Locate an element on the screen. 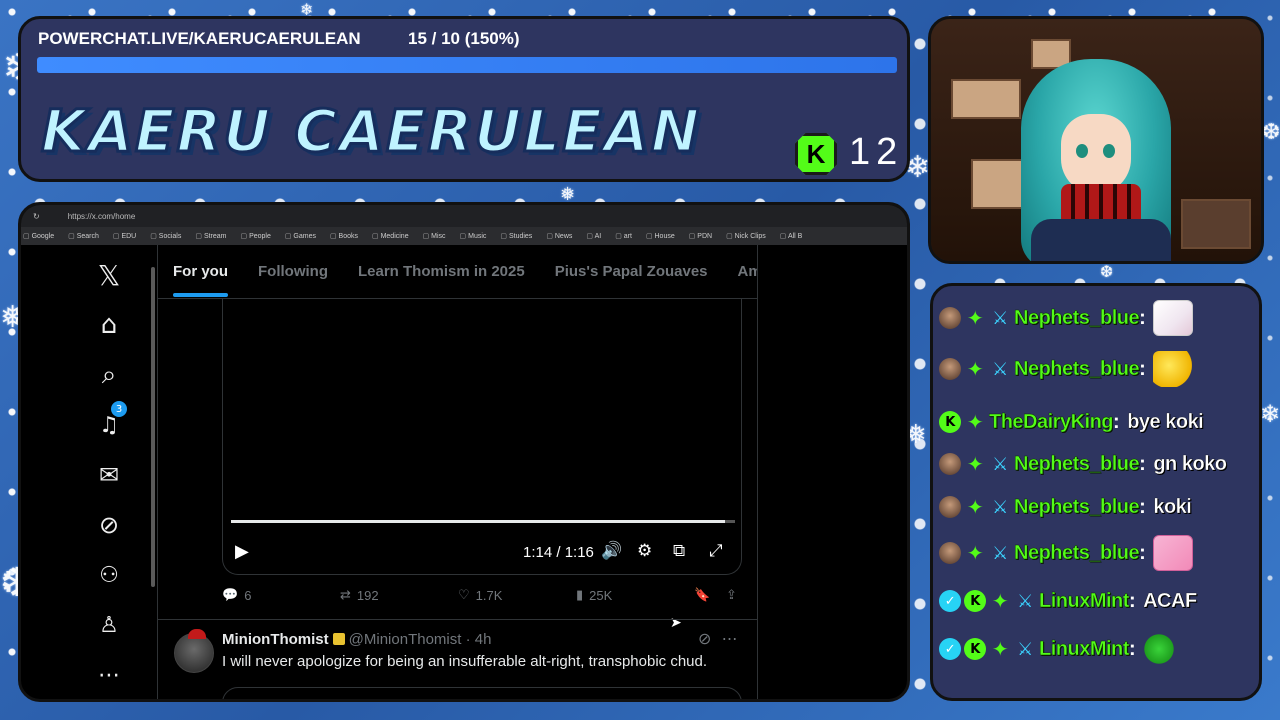 The width and height of the screenshot is (1280, 720). bookmark-item: Stream is located at coordinates (211, 236).